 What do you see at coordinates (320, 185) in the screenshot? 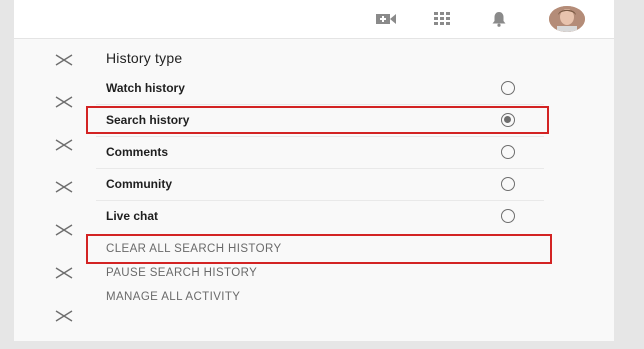
I see `option-community: Community` at bounding box center [320, 185].